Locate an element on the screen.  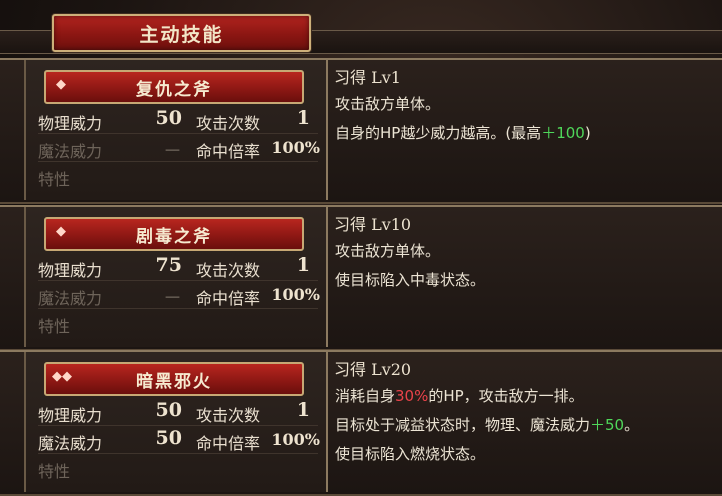
skill-name-button: 复仇之斧 is located at coordinates (174, 87).